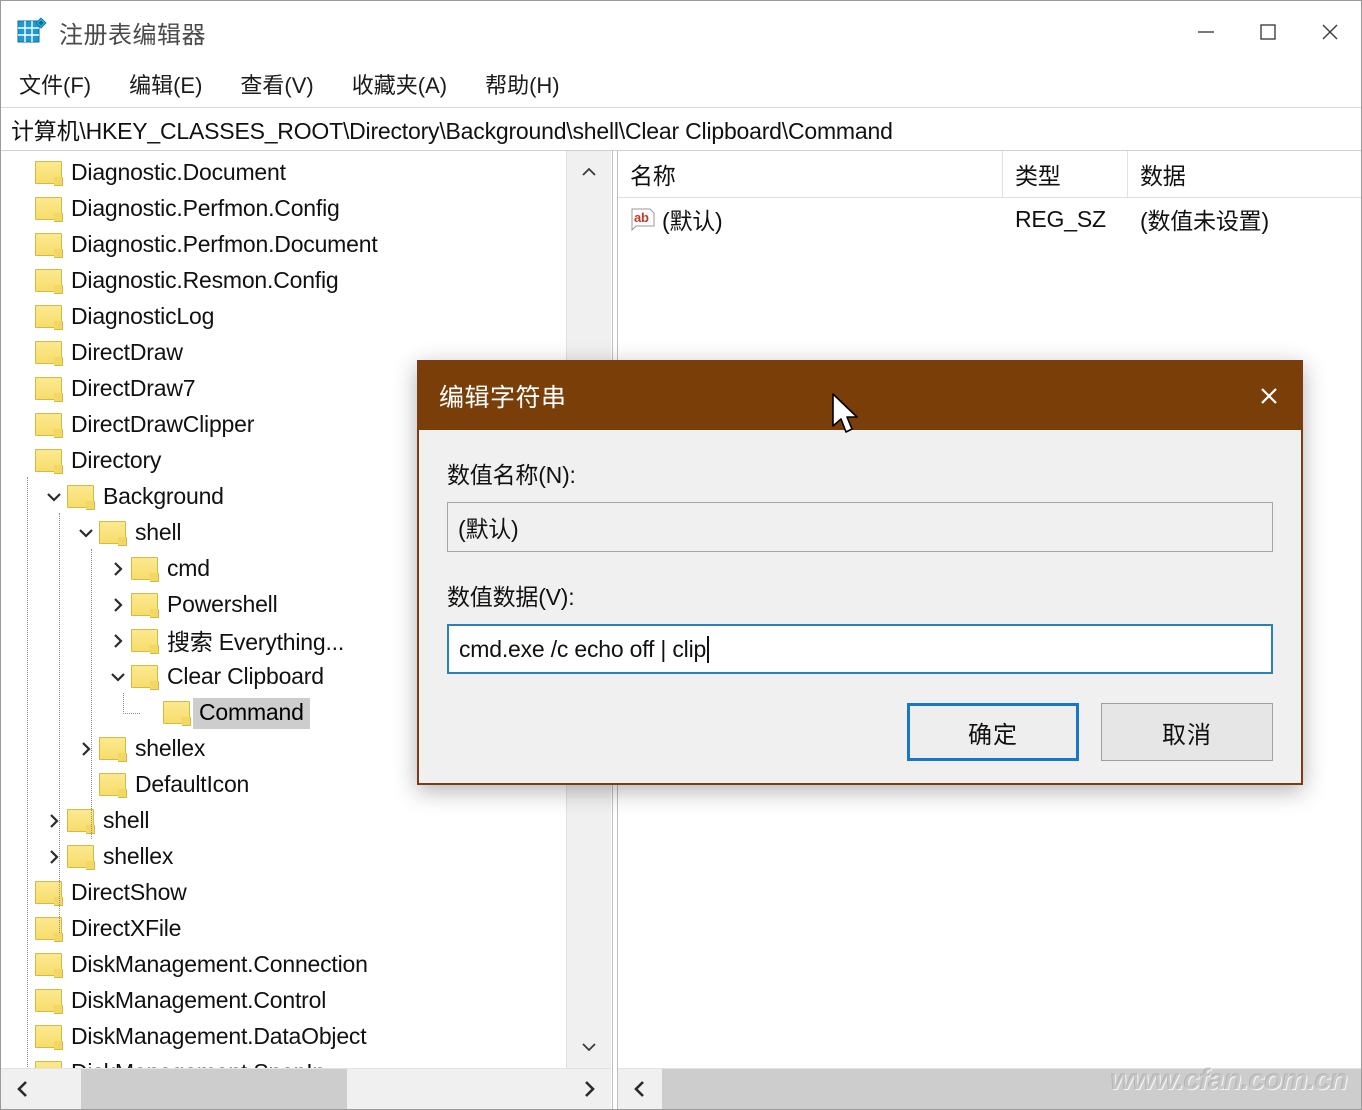 The width and height of the screenshot is (1362, 1110). What do you see at coordinates (810, 174) in the screenshot?
I see `column-header-name: 名称` at bounding box center [810, 174].